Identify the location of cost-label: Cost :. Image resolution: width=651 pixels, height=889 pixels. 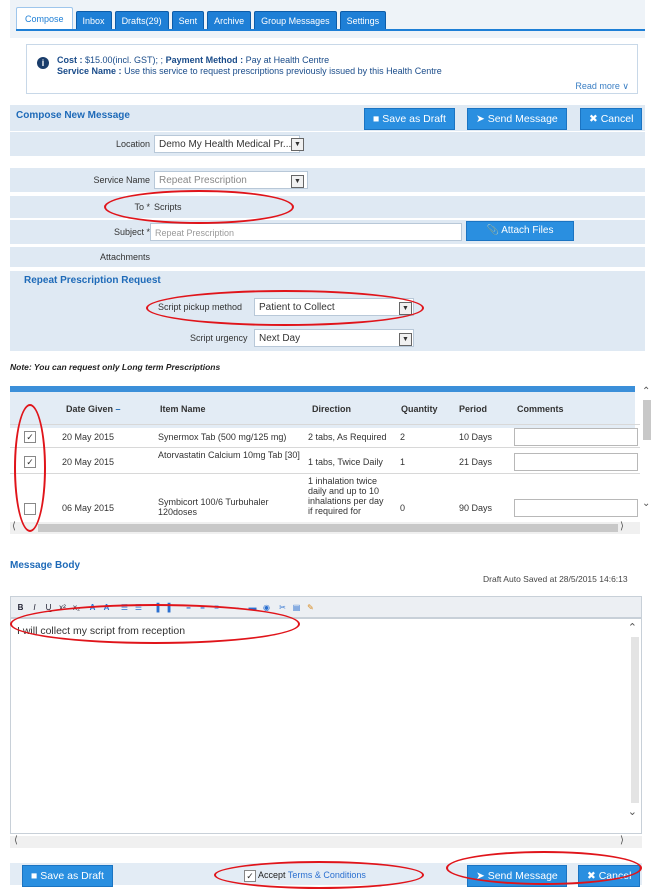
(70, 60).